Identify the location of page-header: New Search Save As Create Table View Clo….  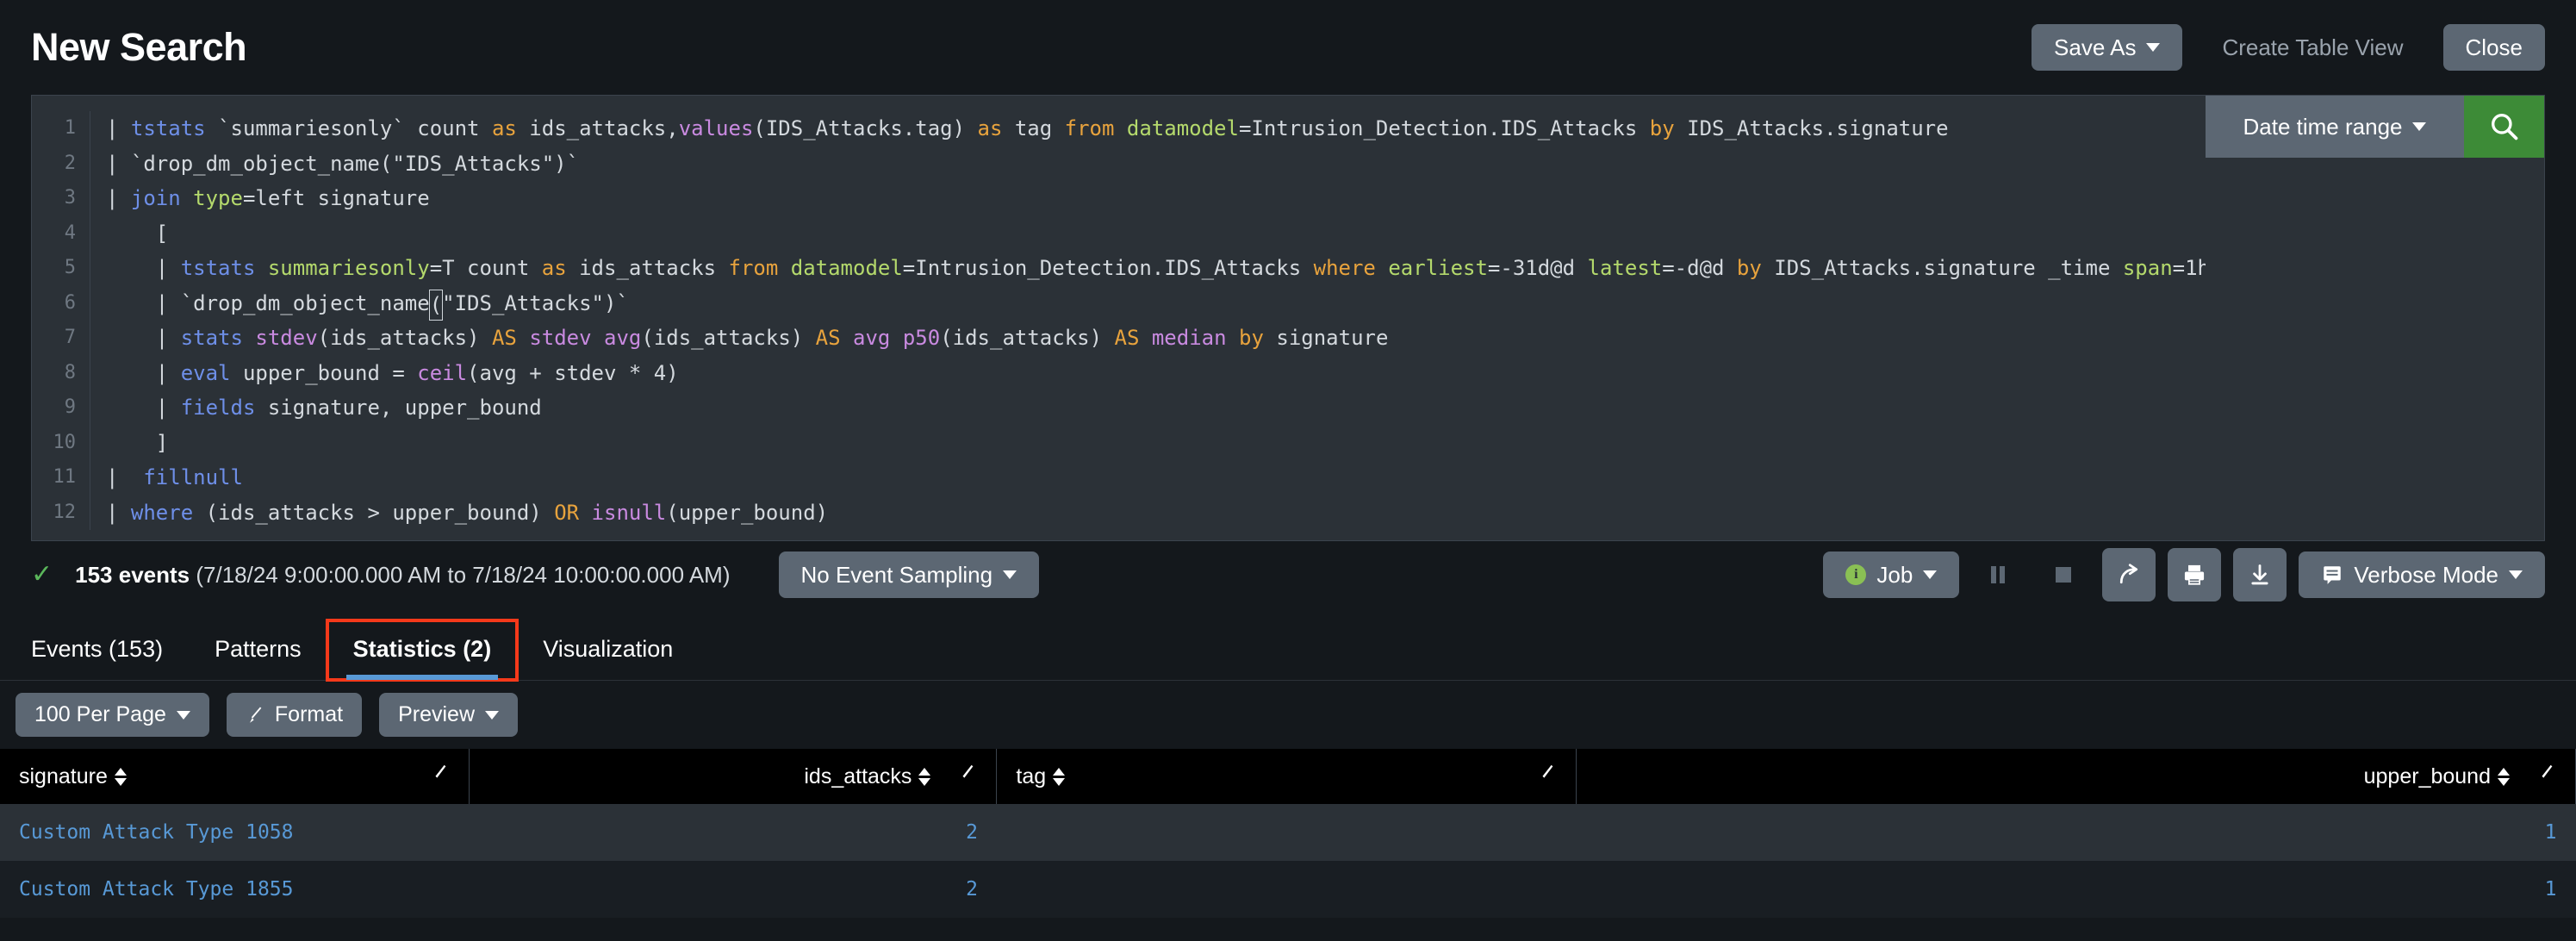
(1288, 47).